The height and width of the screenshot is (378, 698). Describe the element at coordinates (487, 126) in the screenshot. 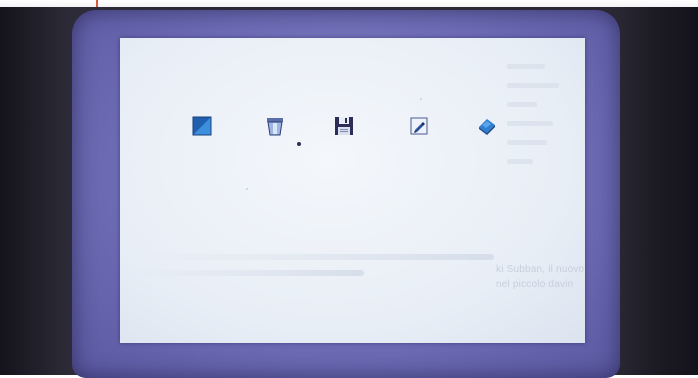

I see `eraser-icon` at that location.